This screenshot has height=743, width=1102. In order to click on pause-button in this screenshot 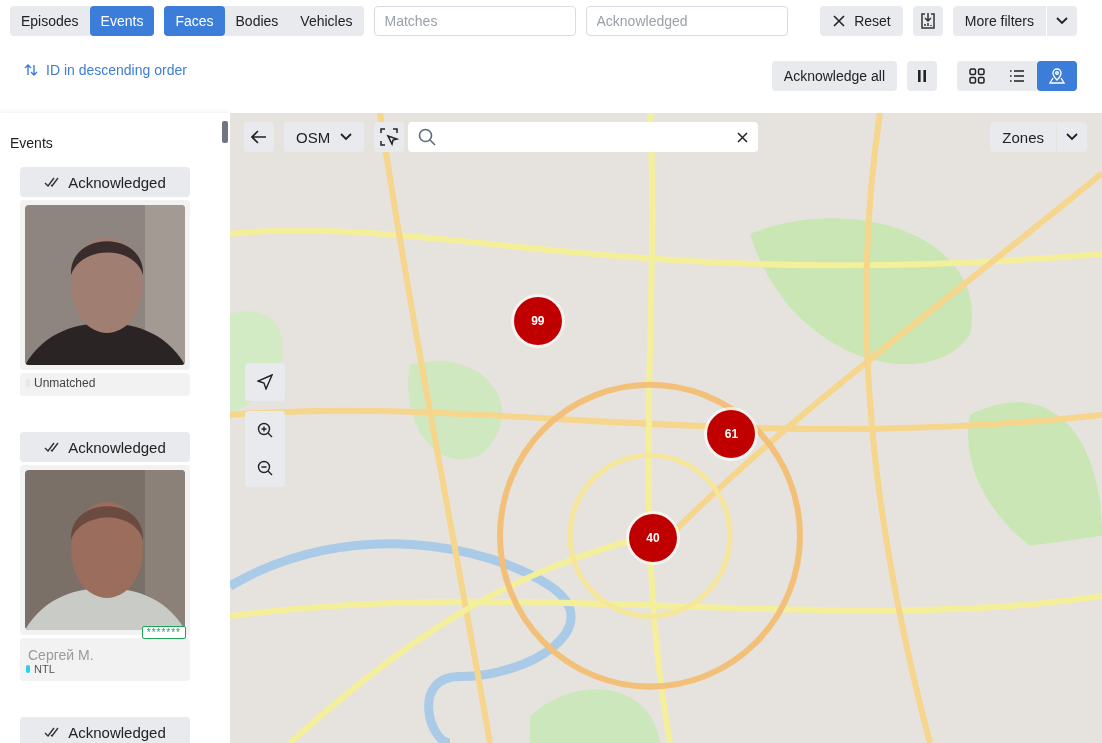, I will do `click(922, 76)`.